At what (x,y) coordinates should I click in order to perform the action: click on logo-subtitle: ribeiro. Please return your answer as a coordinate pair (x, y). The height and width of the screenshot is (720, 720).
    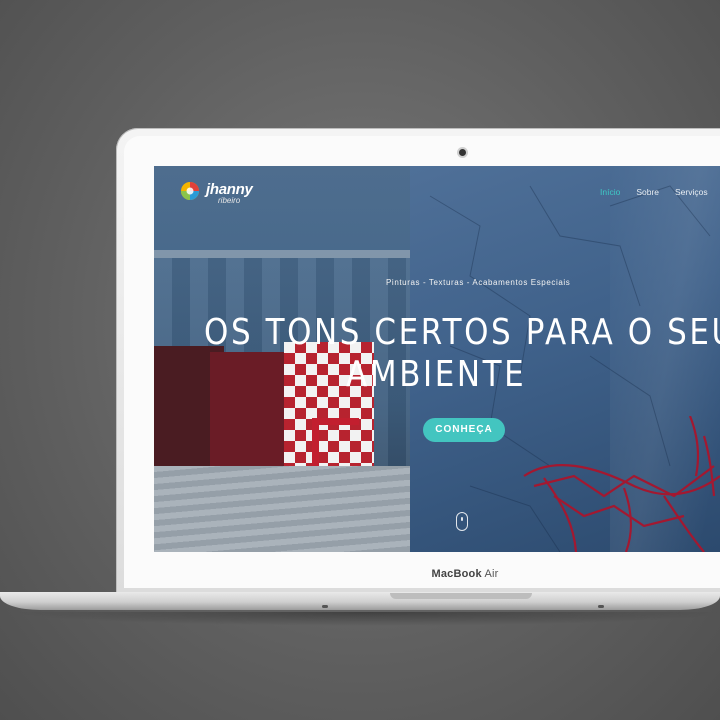
    Looking at the image, I should click on (229, 200).